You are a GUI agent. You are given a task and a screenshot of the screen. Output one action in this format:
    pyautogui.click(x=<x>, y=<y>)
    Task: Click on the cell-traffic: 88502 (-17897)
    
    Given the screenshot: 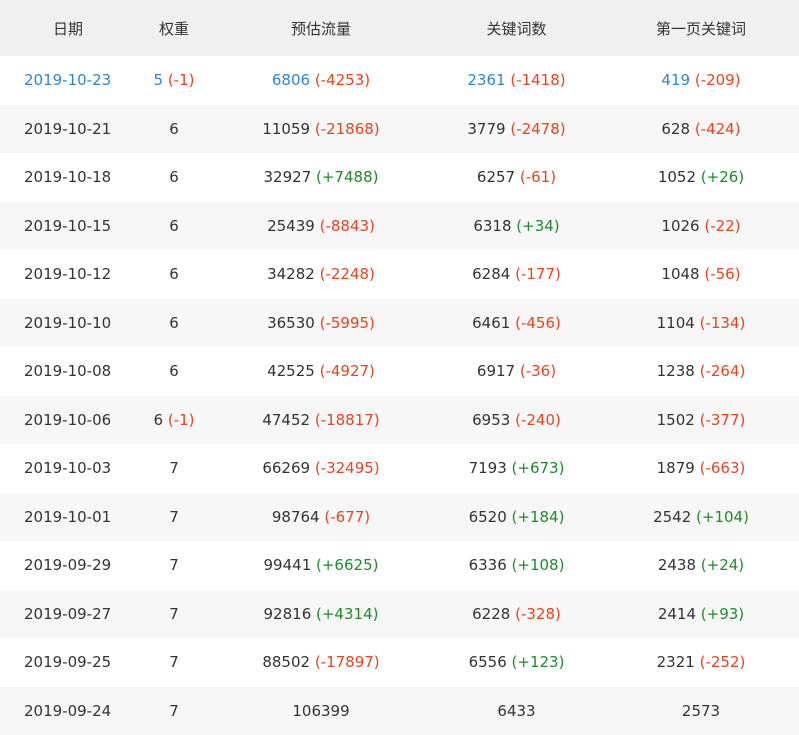 What is the action you would take?
    pyautogui.click(x=321, y=662)
    